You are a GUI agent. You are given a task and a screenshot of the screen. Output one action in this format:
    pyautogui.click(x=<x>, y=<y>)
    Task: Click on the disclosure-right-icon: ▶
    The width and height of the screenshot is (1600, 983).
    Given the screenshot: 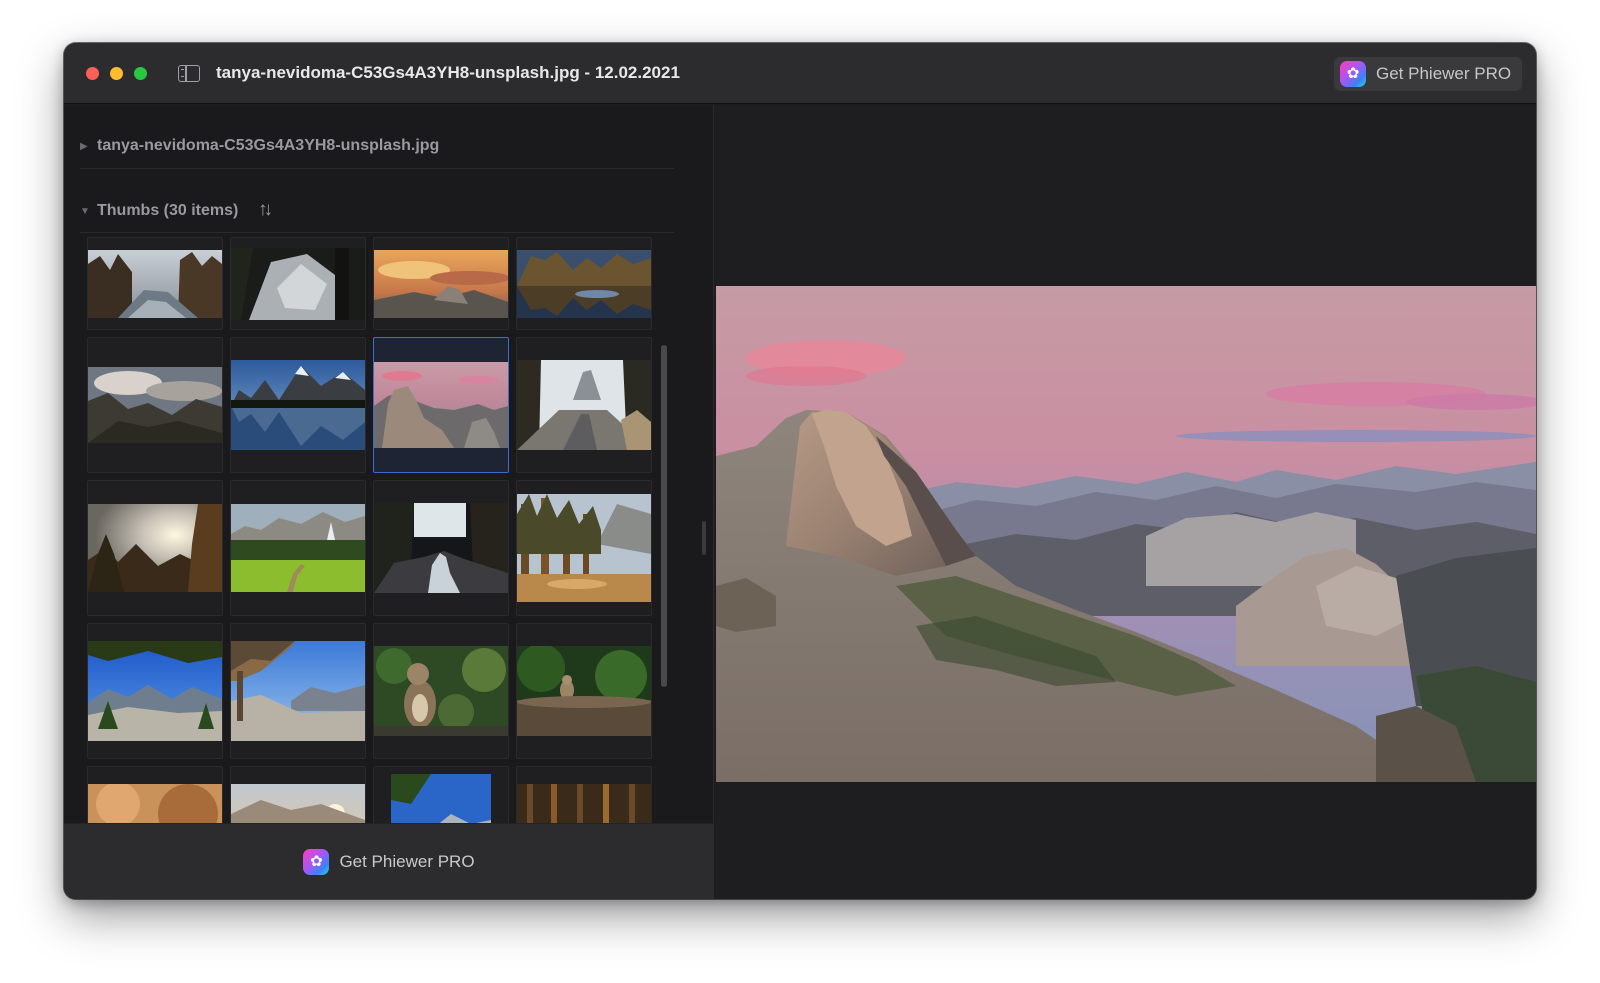 What is the action you would take?
    pyautogui.click(x=84, y=146)
    